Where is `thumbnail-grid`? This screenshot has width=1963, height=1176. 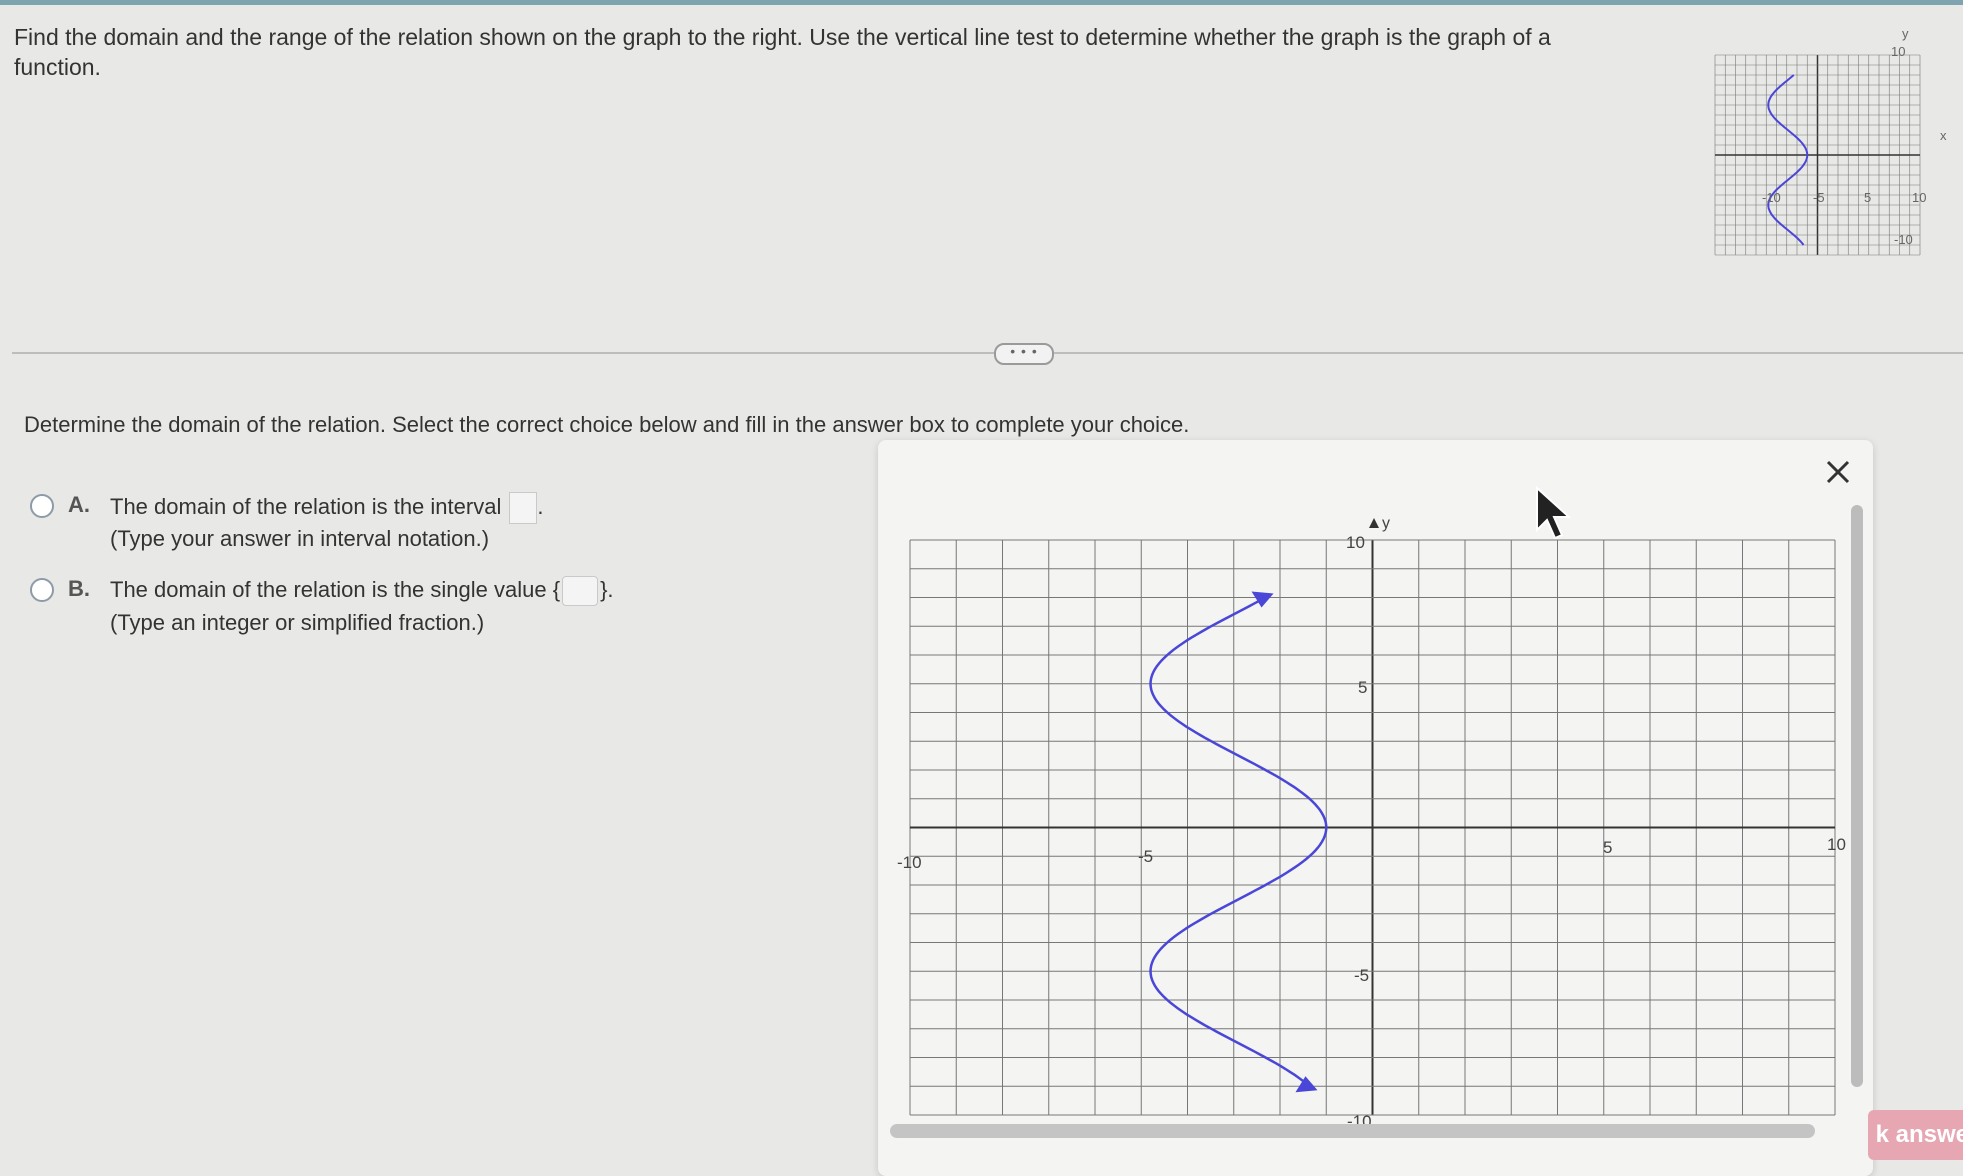 thumbnail-grid is located at coordinates (1817, 155).